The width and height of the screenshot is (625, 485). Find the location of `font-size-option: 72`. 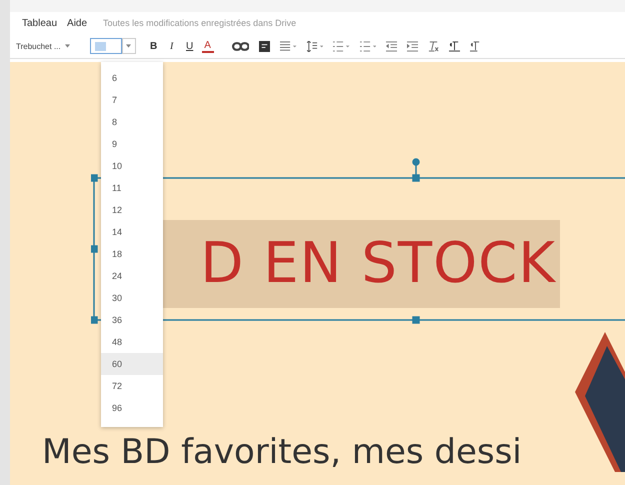

font-size-option: 72 is located at coordinates (132, 386).